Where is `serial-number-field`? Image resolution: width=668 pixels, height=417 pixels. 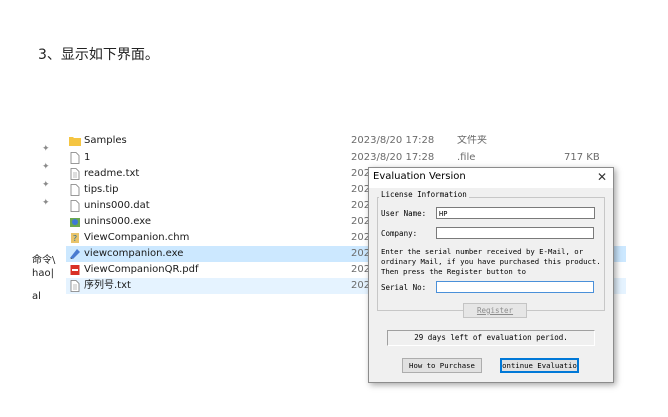 serial-number-field is located at coordinates (515, 287).